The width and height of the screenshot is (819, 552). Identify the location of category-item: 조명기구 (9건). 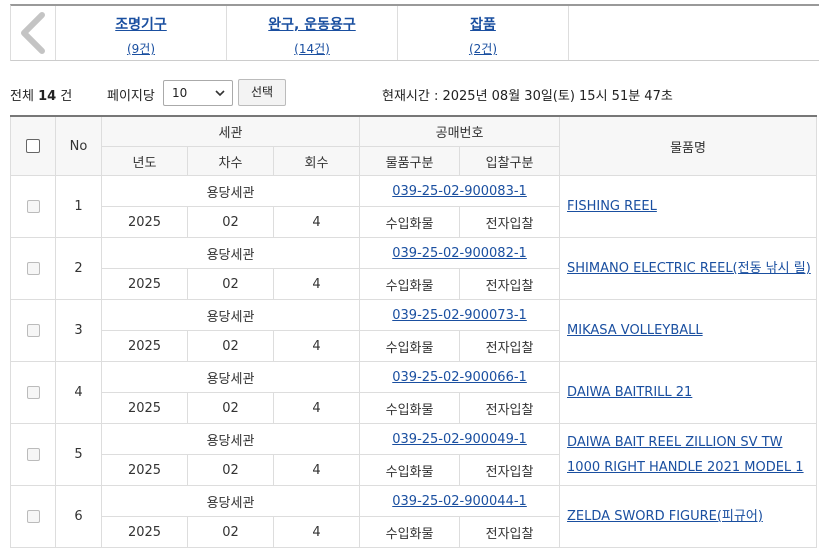
(141, 33).